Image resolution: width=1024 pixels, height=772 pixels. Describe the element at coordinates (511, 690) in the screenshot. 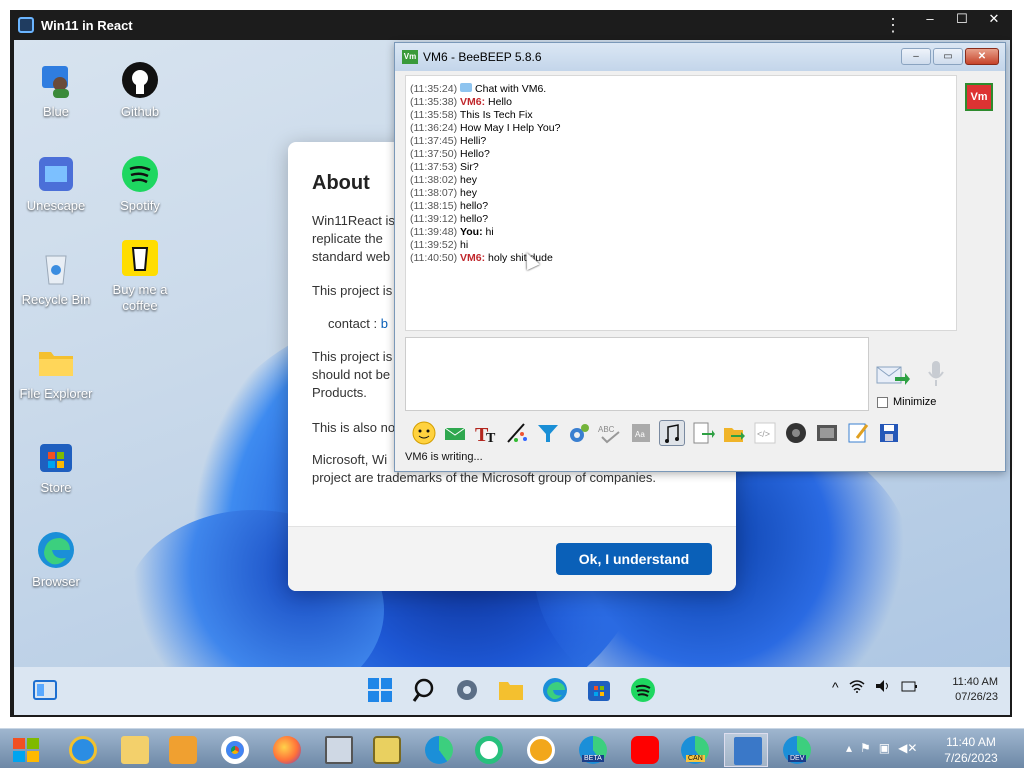

I see `file-explorer-icon` at that location.